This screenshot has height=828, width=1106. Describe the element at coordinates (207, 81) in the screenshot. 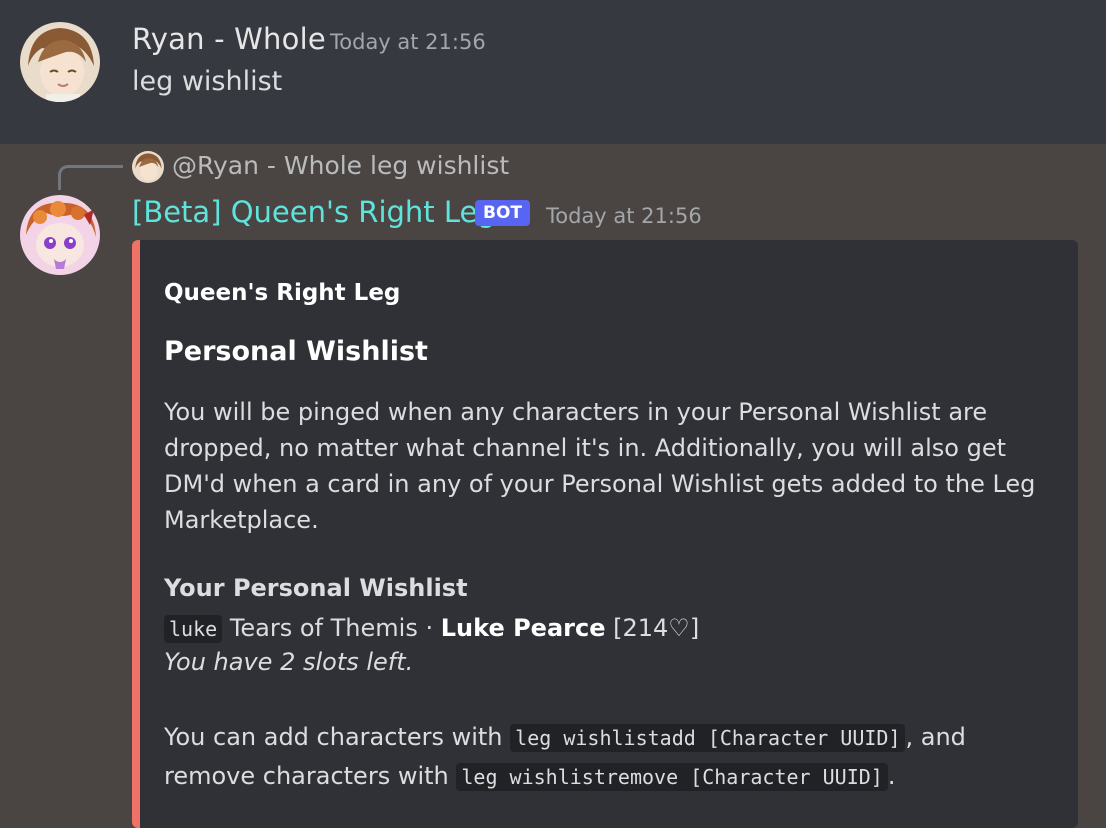

I see `message-content: leg wishlist` at that location.